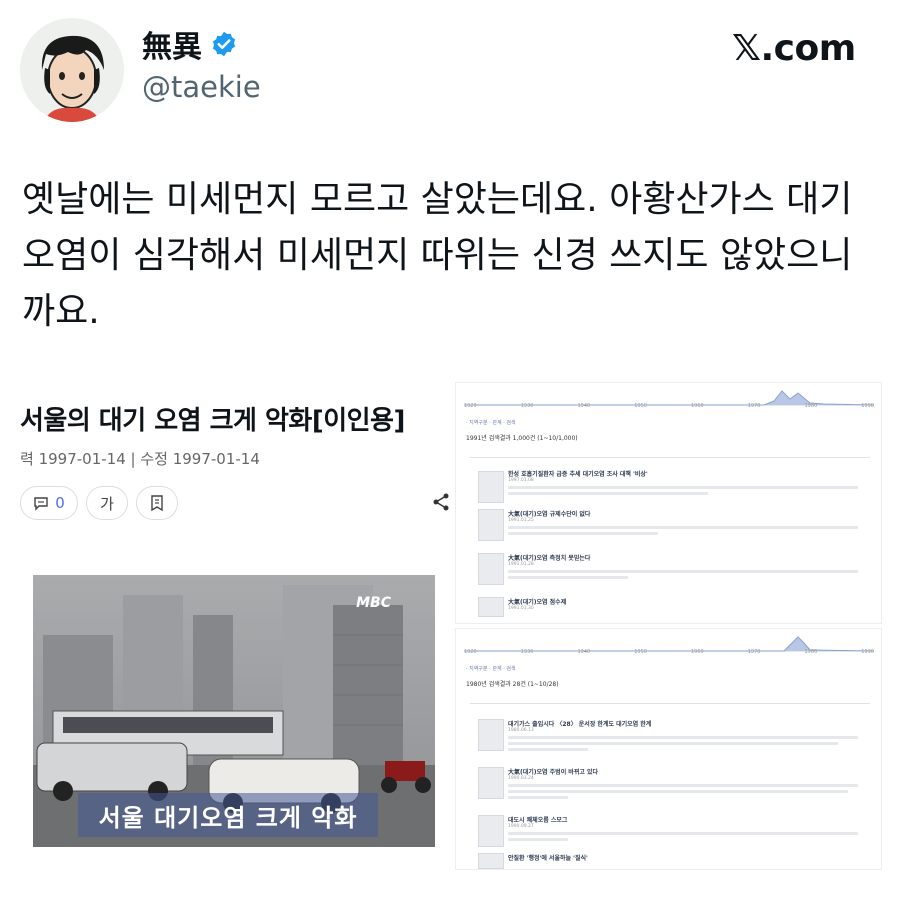  What do you see at coordinates (49, 503) in the screenshot?
I see `comment-button: 0` at bounding box center [49, 503].